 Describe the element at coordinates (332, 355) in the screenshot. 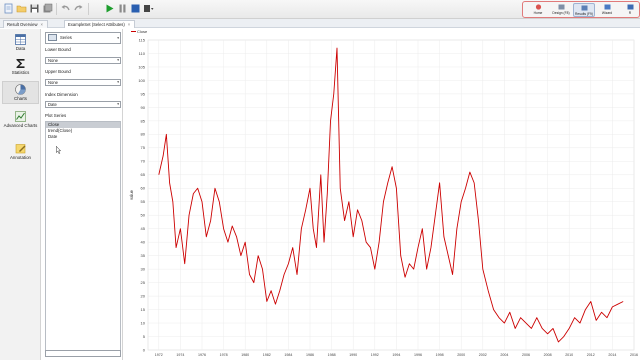

I see `x-tick-label: 1988` at that location.